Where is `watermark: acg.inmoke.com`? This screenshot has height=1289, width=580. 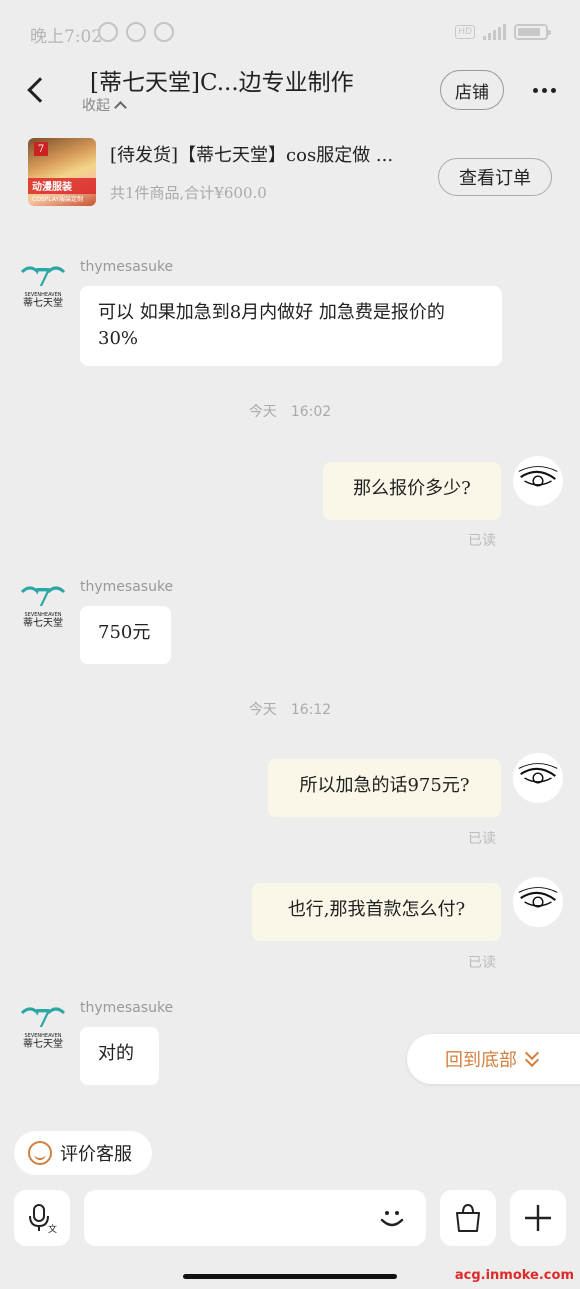
watermark: acg.inmoke.com is located at coordinates (514, 1275).